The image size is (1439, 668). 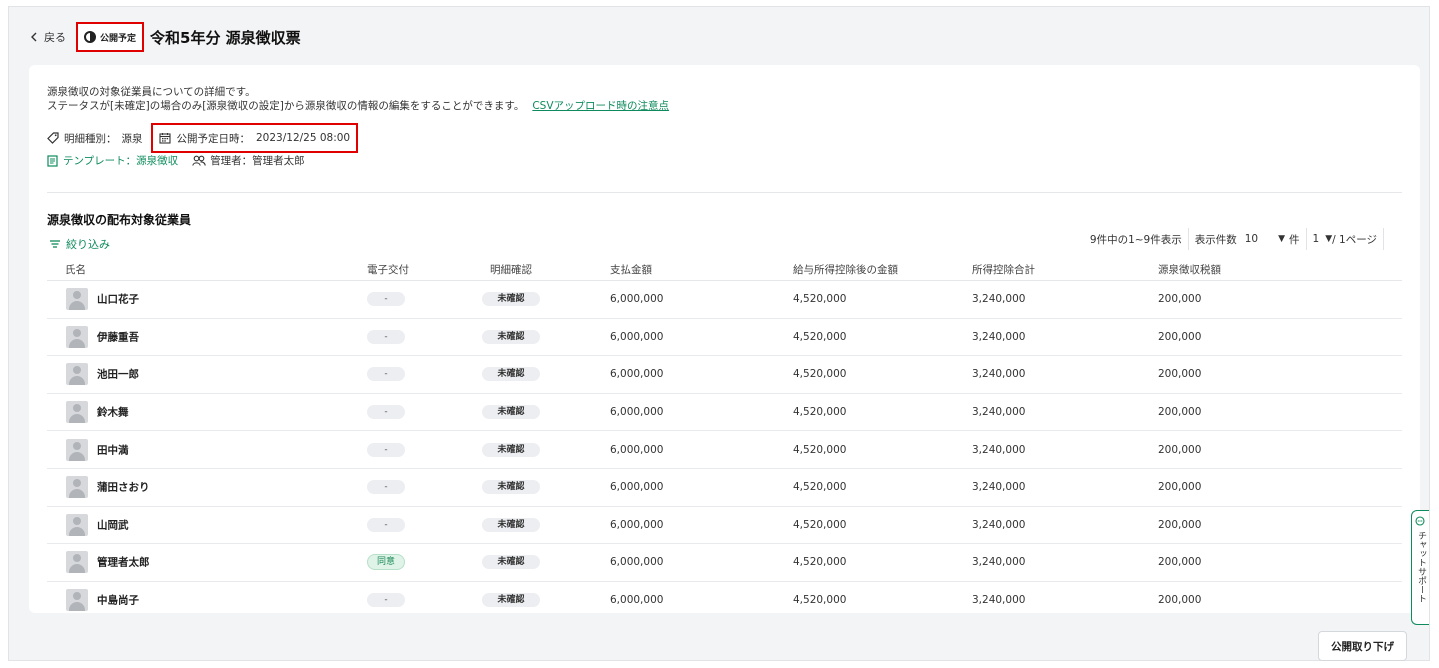 What do you see at coordinates (511, 270) in the screenshot?
I see `col-confirm: 明細確認` at bounding box center [511, 270].